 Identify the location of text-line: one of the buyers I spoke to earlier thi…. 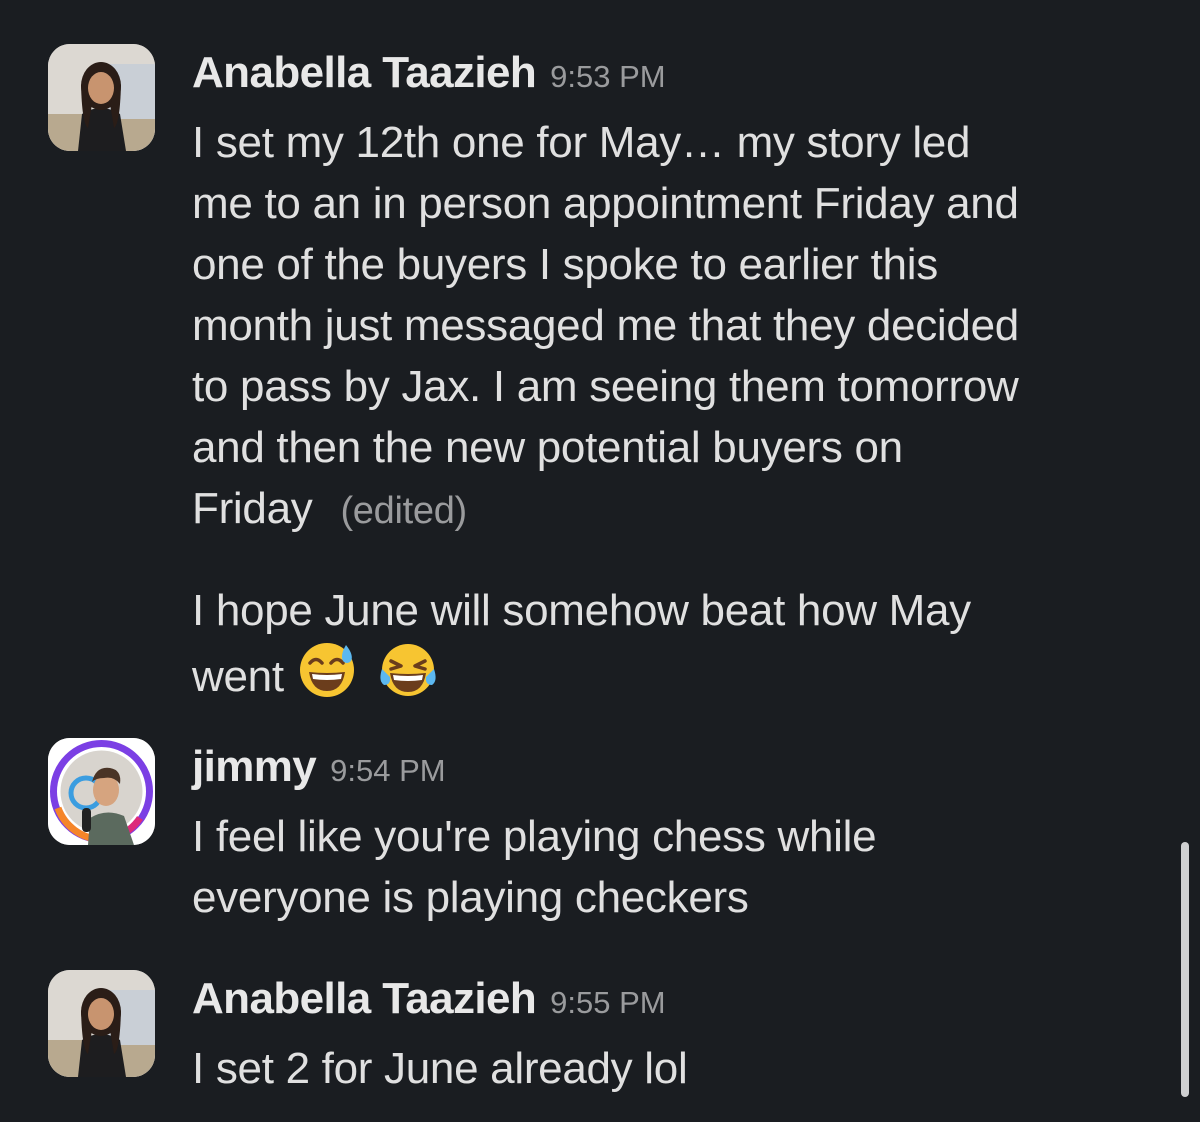
(565, 264).